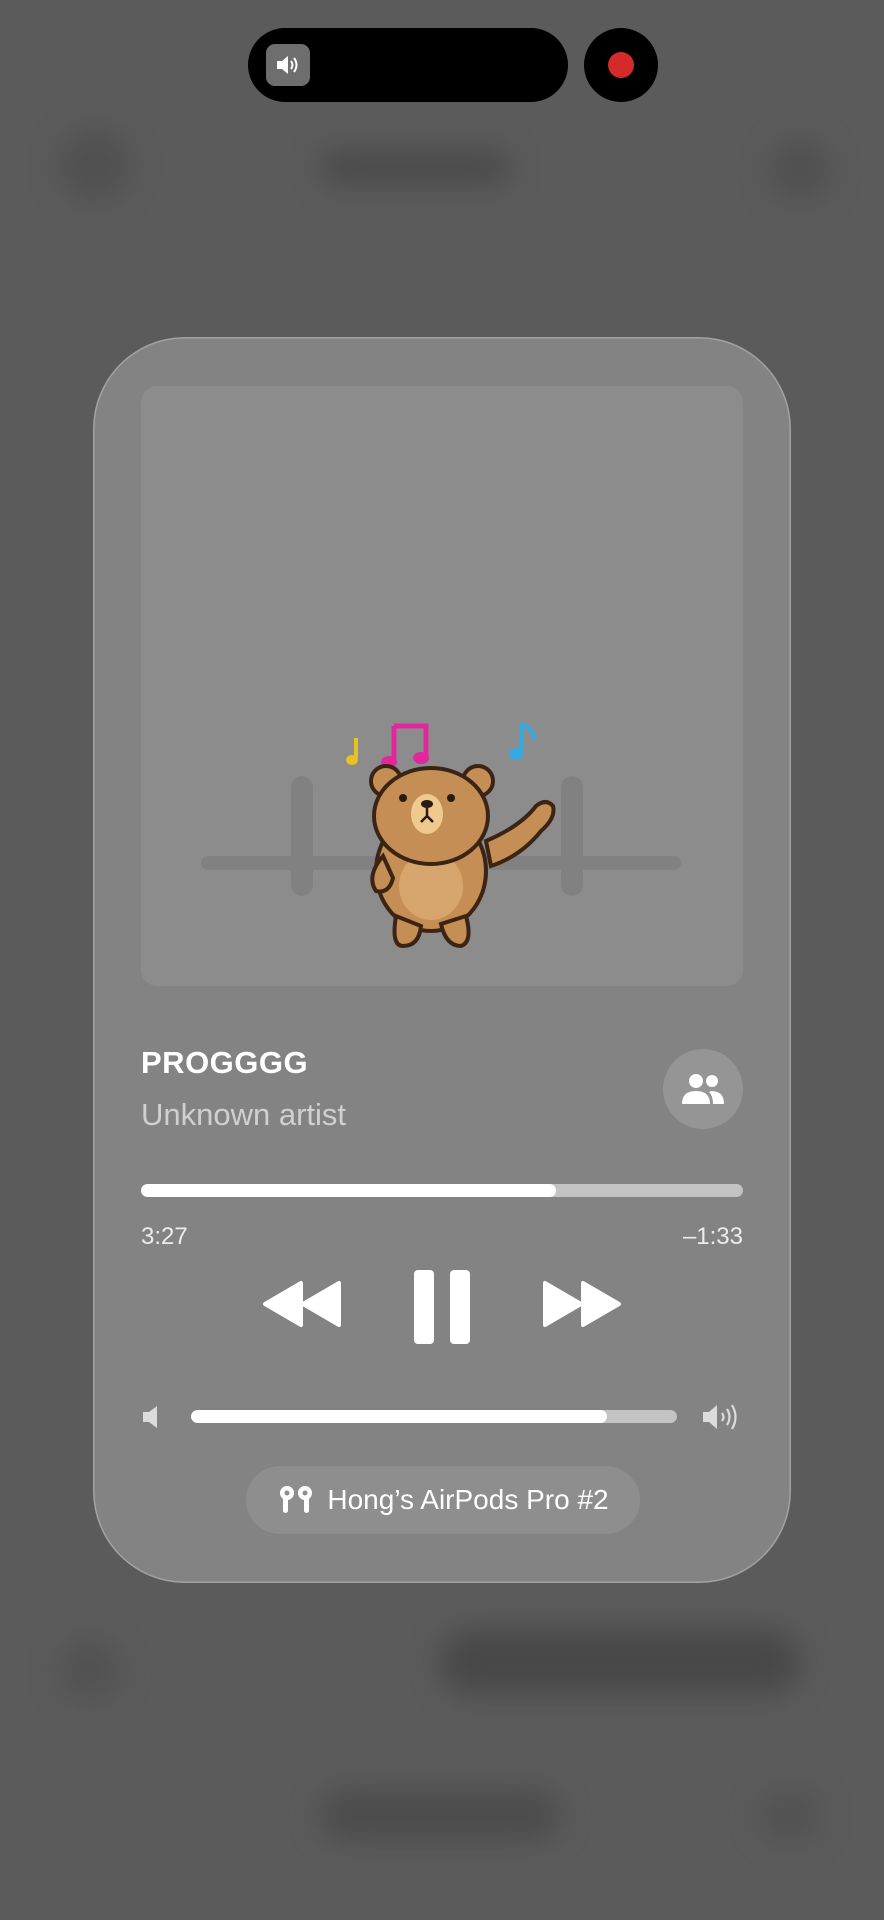 The height and width of the screenshot is (1920, 884). I want to click on blurred-bottom-icon, so click(790, 1815).